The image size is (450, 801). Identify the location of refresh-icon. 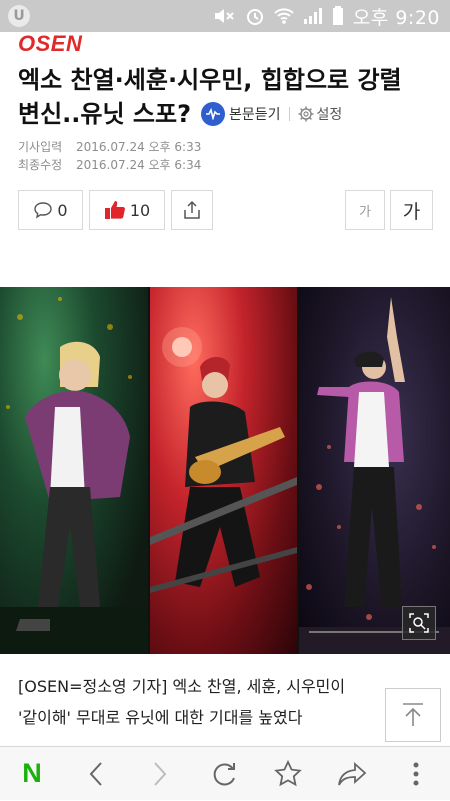
(224, 773).